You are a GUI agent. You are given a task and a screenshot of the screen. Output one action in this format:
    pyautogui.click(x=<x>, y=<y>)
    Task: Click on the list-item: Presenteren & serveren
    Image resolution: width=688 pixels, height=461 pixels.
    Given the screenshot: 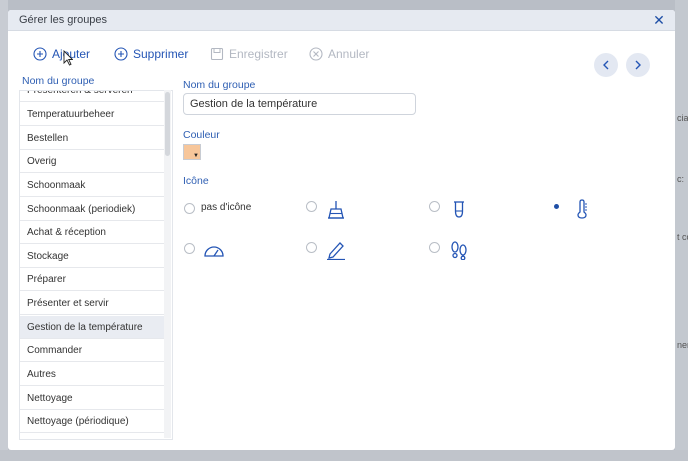 What is the action you would take?
    pyautogui.click(x=94, y=96)
    